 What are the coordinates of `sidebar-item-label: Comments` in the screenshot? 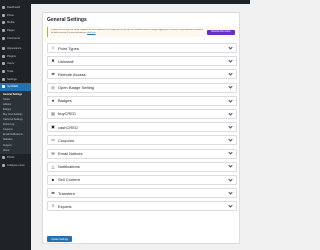 It's located at (13, 38).